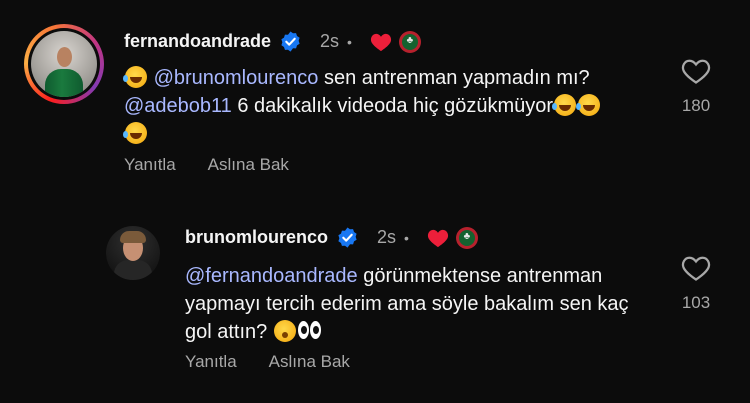 This screenshot has width=750, height=403. Describe the element at coordinates (64, 83) in the screenshot. I see `avatar-shirt` at that location.